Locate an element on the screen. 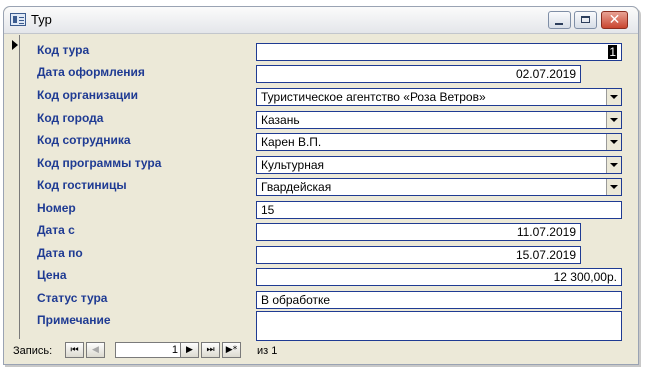 The height and width of the screenshot is (369, 646). previous-record-icon: ◀ is located at coordinates (95, 350).